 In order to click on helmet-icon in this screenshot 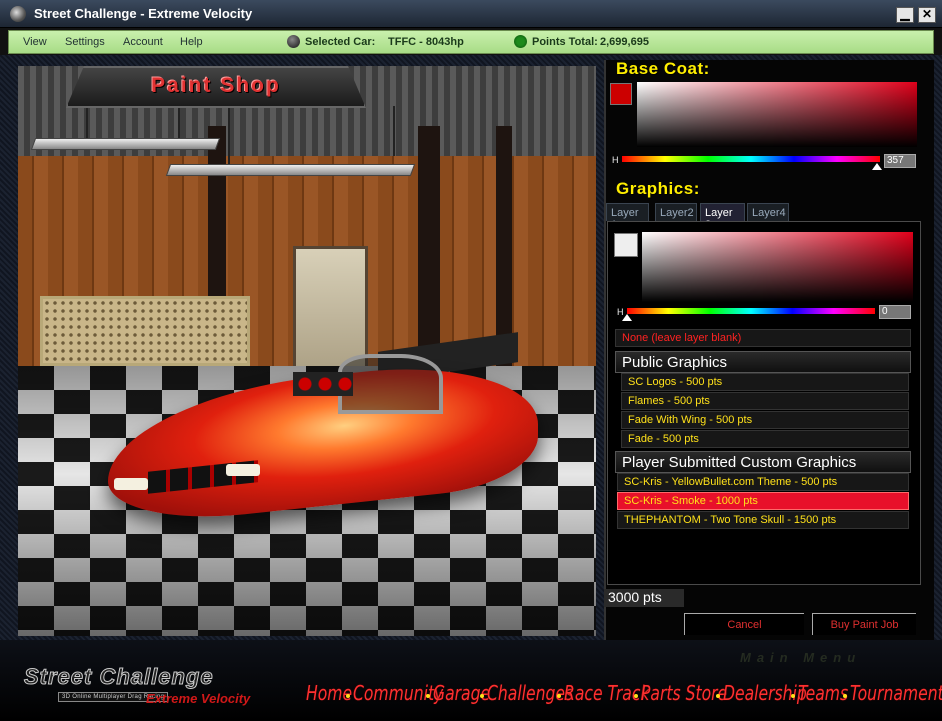, I will do `click(293, 41)`.